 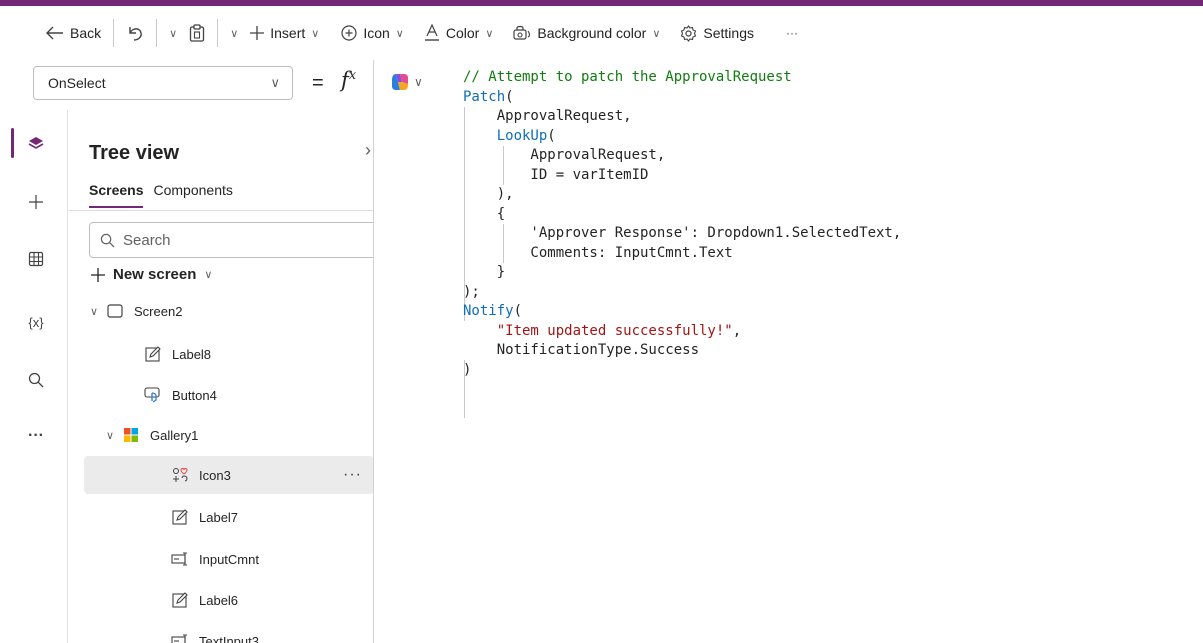 What do you see at coordinates (36, 144) in the screenshot?
I see `rail-tree-view` at bounding box center [36, 144].